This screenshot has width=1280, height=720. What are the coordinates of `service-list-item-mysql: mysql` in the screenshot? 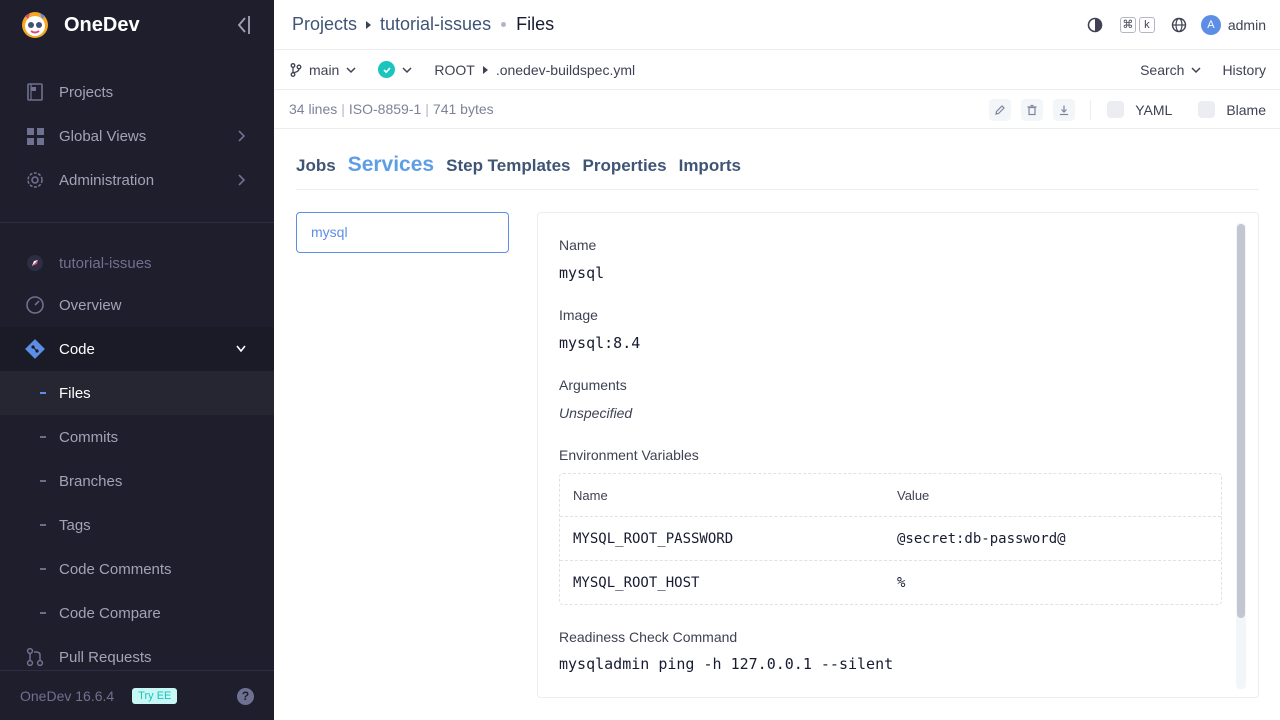 It's located at (402, 232).